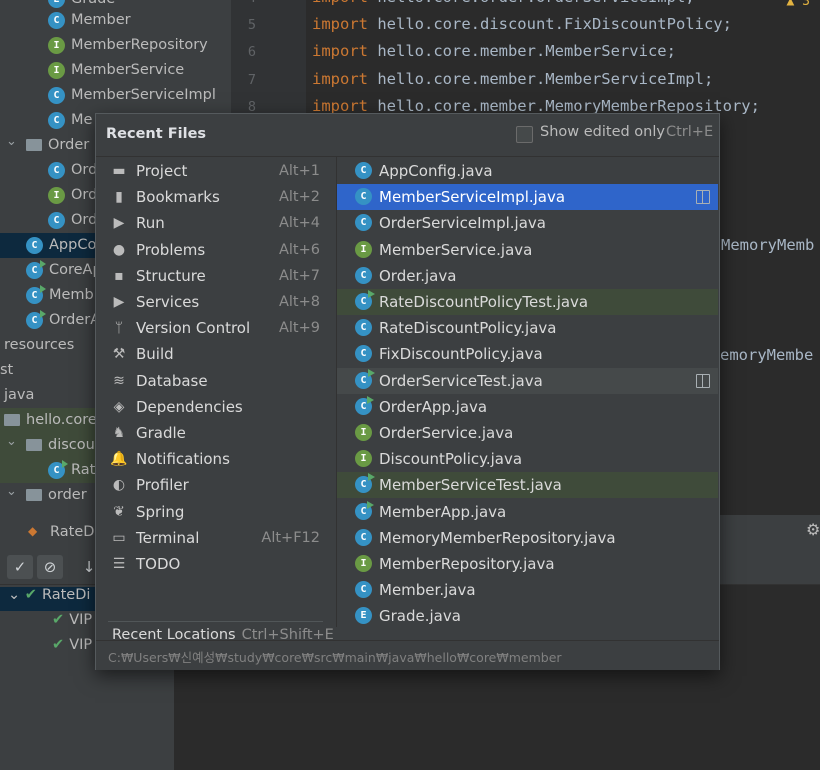  I want to click on tool-window-profiler: ◐ Profiler, so click(216, 485).